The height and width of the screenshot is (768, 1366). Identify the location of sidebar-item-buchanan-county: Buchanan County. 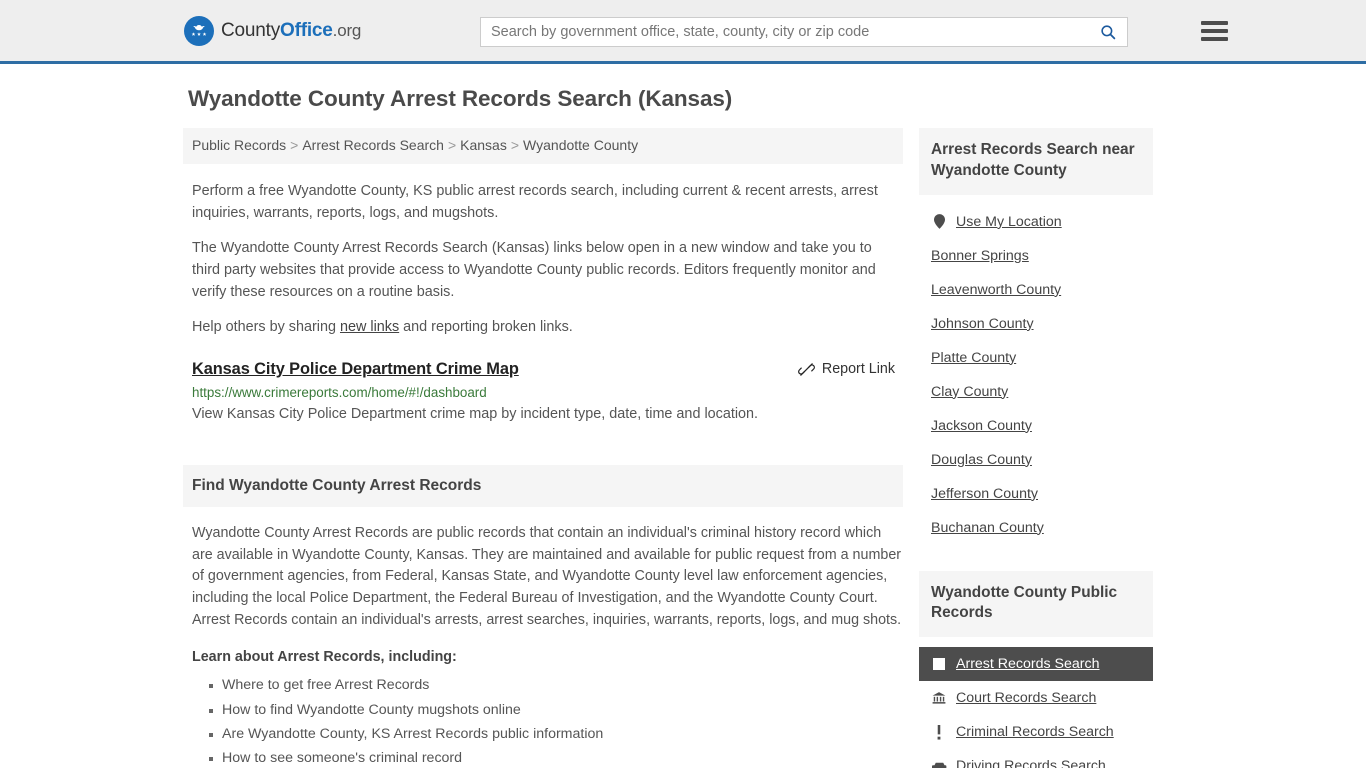
(1036, 528).